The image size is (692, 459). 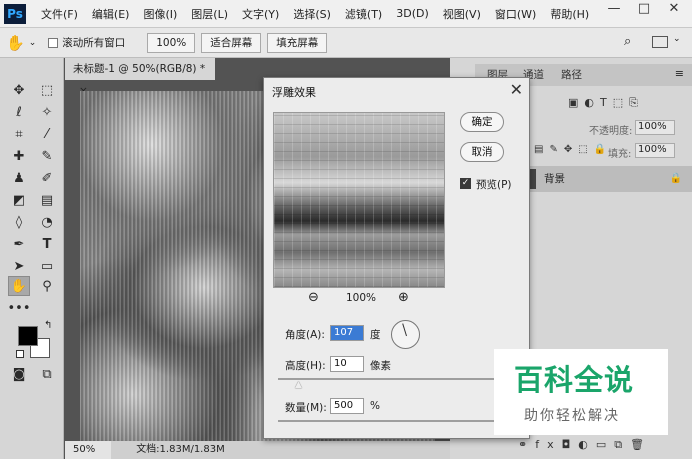 What do you see at coordinates (306, 408) in the screenshot?
I see `amount-label: 数量(M):` at bounding box center [306, 408].